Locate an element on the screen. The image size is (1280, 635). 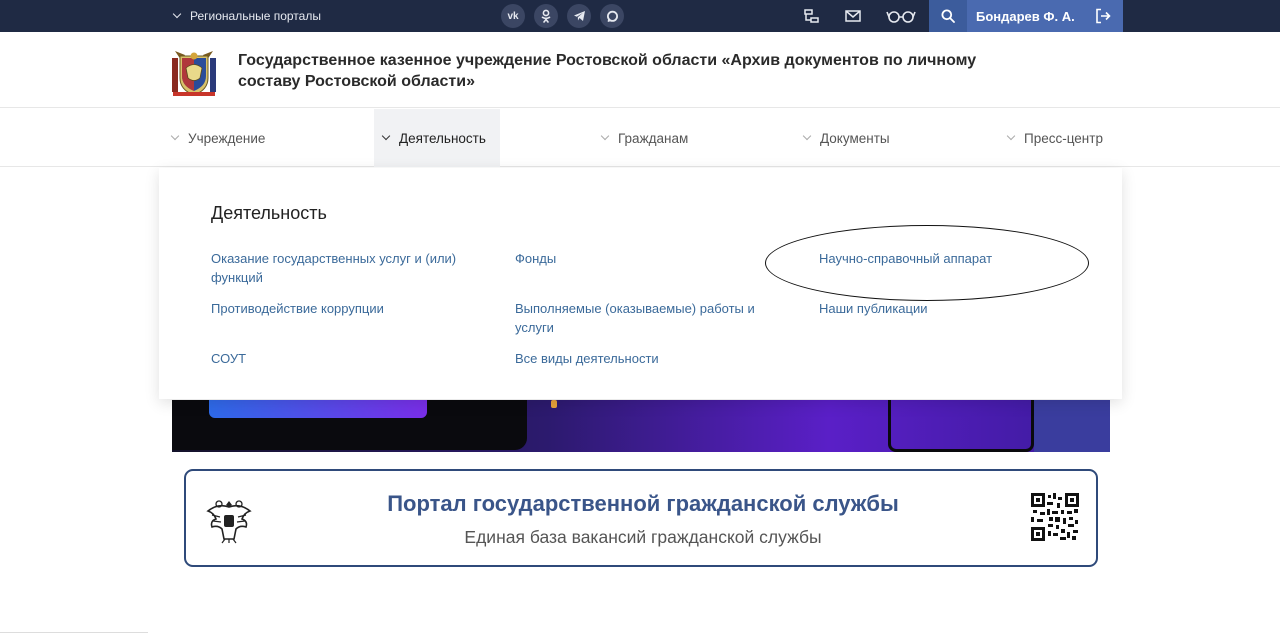
user-name: Бондарев Ф. А. is located at coordinates (1025, 16).